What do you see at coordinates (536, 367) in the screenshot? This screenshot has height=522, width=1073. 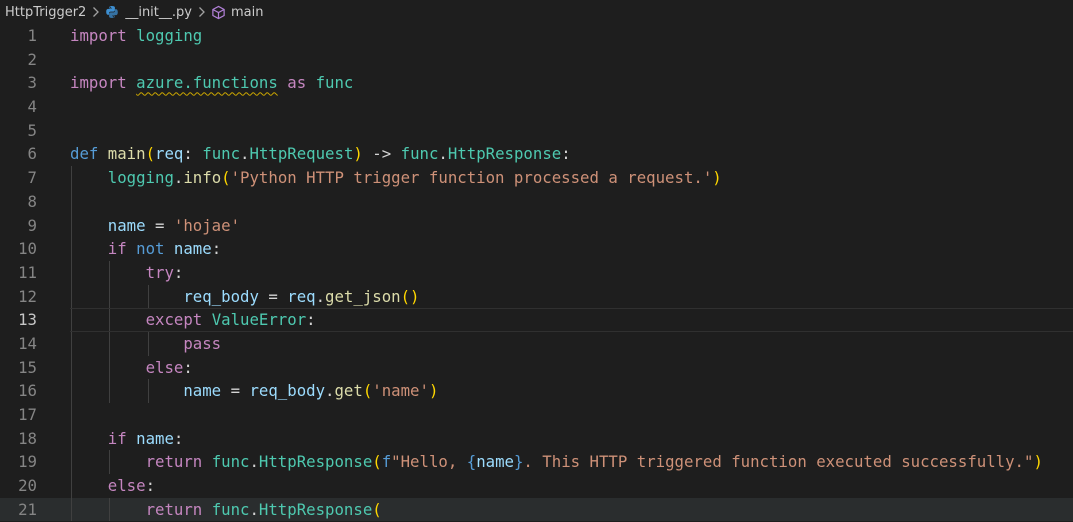 I see `code-line: 15 else:` at bounding box center [536, 367].